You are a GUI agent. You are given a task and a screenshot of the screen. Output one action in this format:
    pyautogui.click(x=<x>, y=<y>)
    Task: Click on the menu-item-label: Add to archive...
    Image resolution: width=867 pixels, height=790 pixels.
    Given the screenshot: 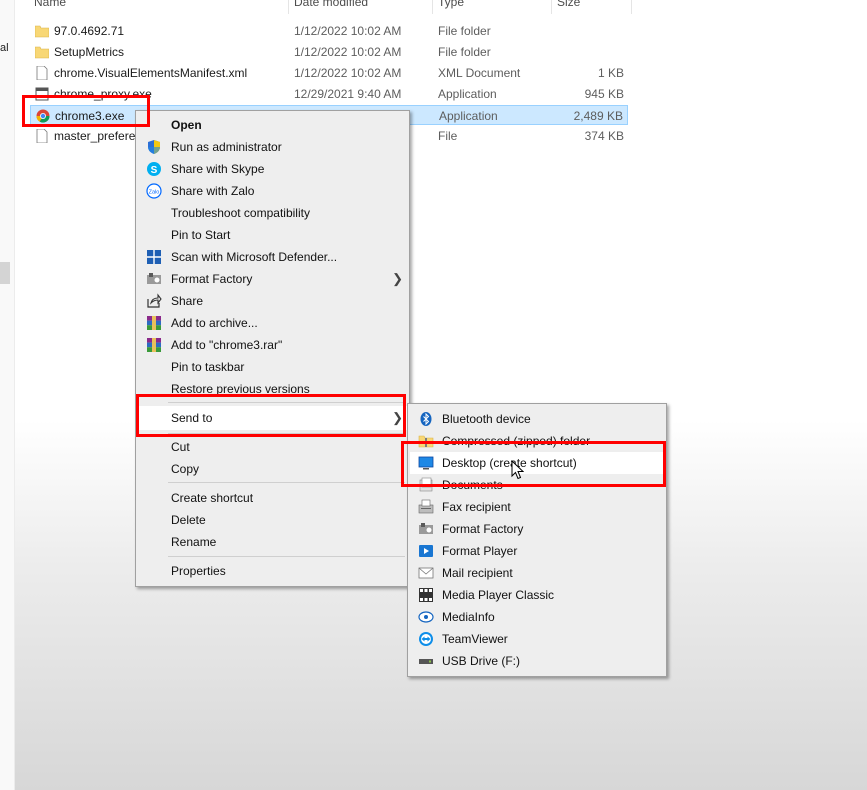 What is the action you would take?
    pyautogui.click(x=214, y=323)
    